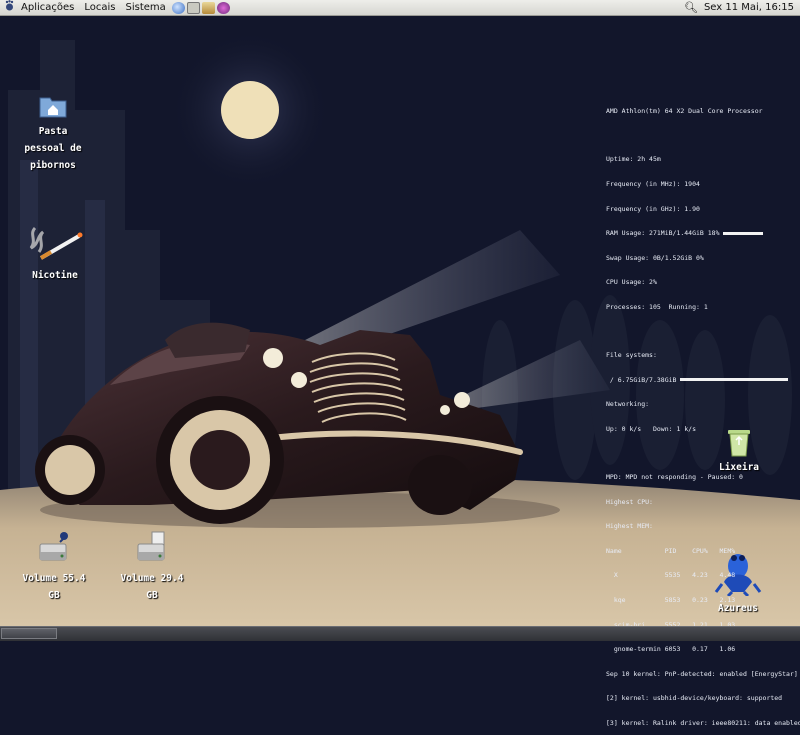 This screenshot has width=800, height=735. What do you see at coordinates (99, 7) in the screenshot?
I see `menu-places: Locais` at bounding box center [99, 7].